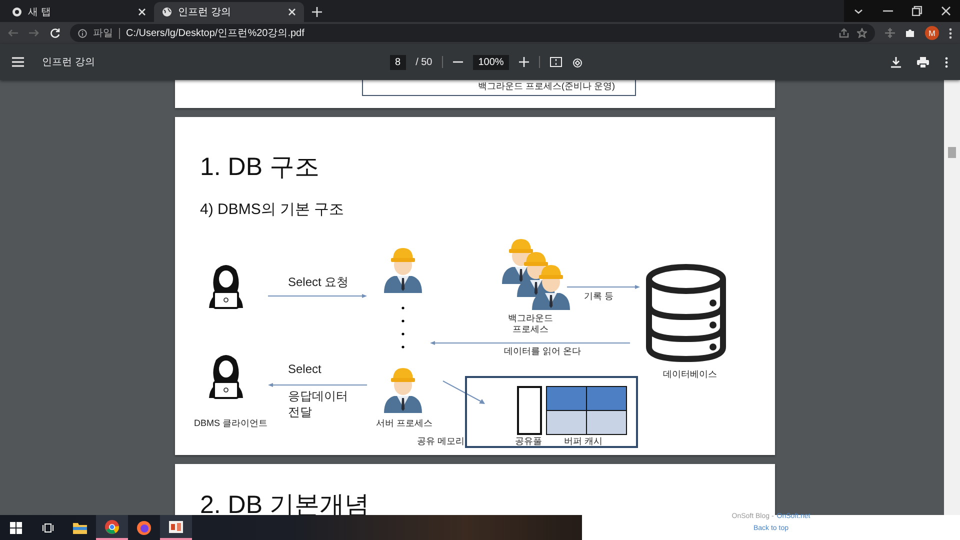 This screenshot has width=960, height=540. Describe the element at coordinates (40, 12) in the screenshot. I see `tab-title: 새 탭` at that location.